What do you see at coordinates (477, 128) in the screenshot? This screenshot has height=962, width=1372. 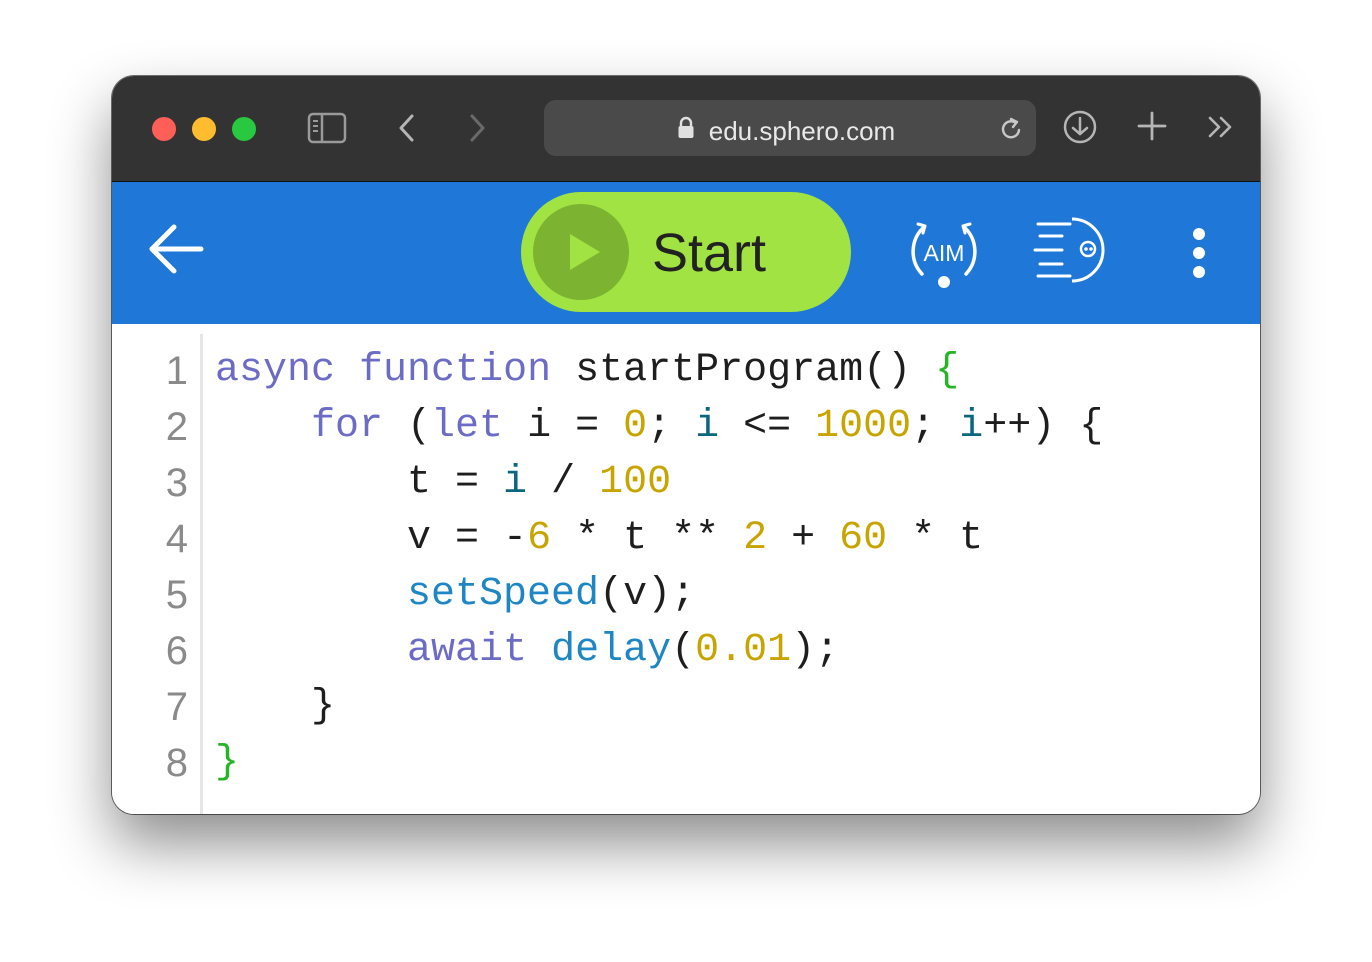 I see `chevron-right-icon` at bounding box center [477, 128].